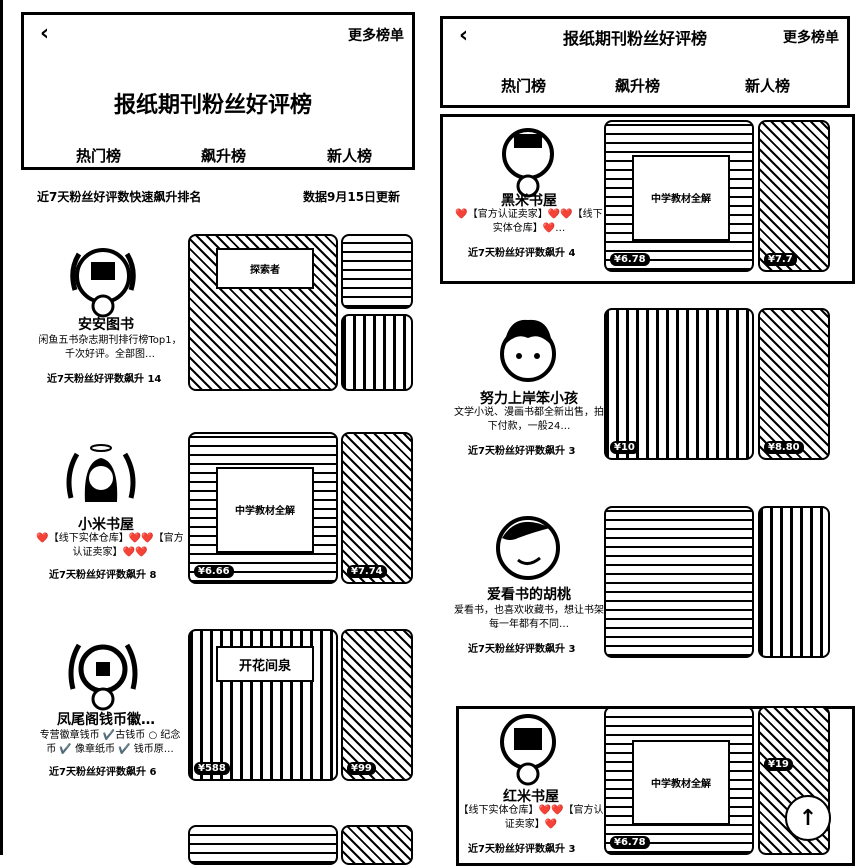 This screenshot has width=855, height=866. I want to click on product-label: 开花间泉, so click(265, 664).